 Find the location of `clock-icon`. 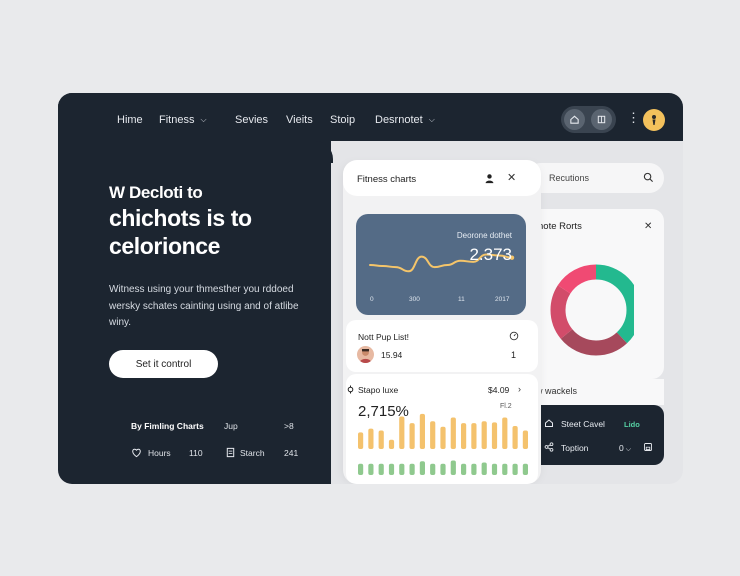

clock-icon is located at coordinates (514, 336).